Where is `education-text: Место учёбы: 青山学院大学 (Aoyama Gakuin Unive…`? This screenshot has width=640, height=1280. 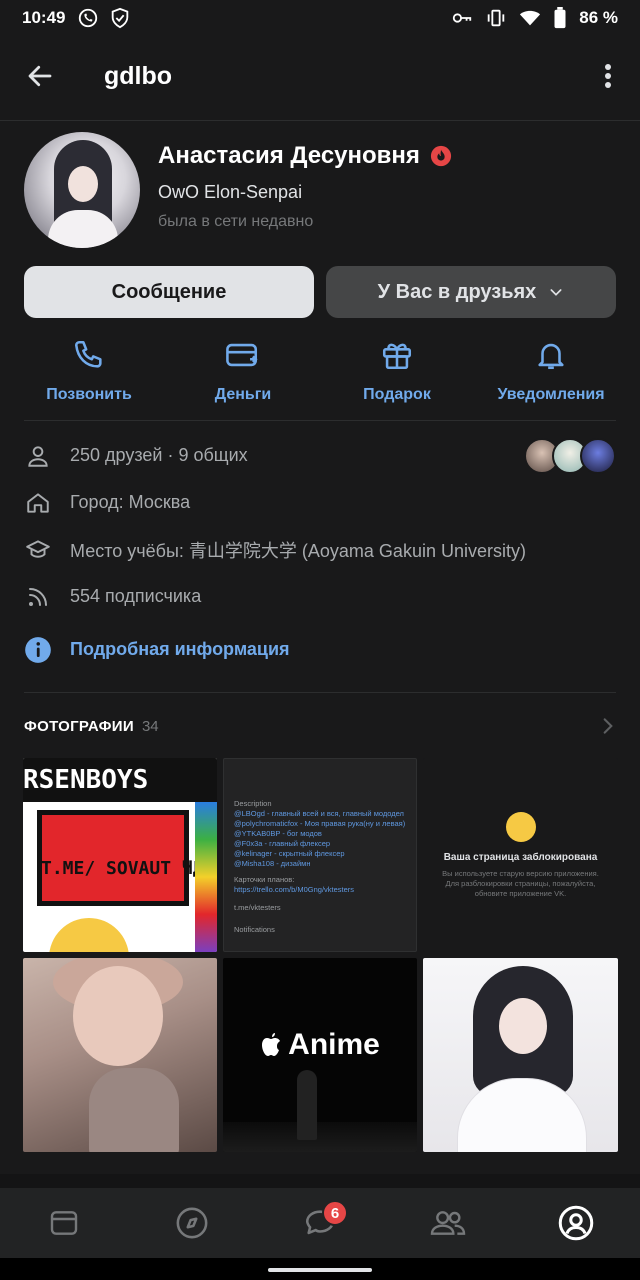 education-text: Место учёбы: 青山学院大学 (Aoyama Gakuin Unive… is located at coordinates (298, 550).